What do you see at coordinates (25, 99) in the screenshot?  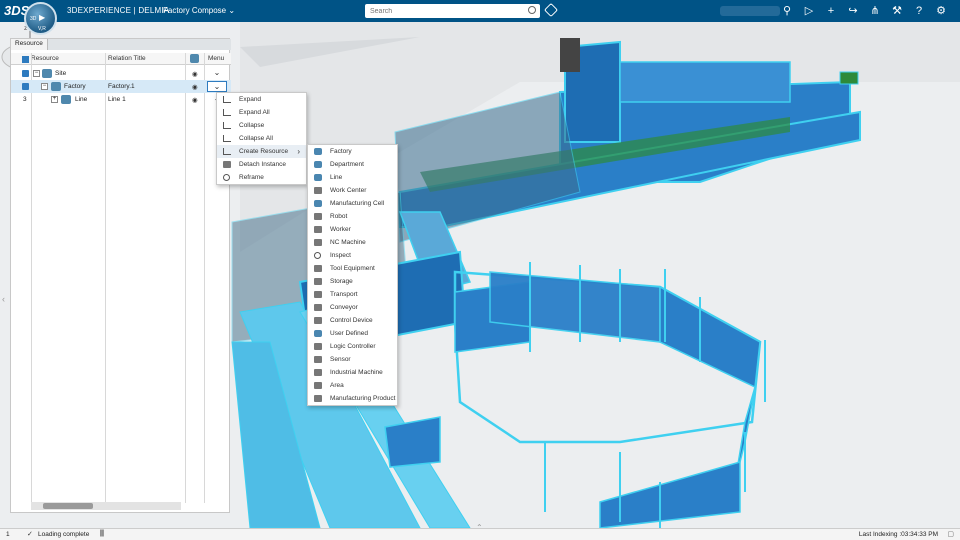 I see `row-number: 3` at bounding box center [25, 99].